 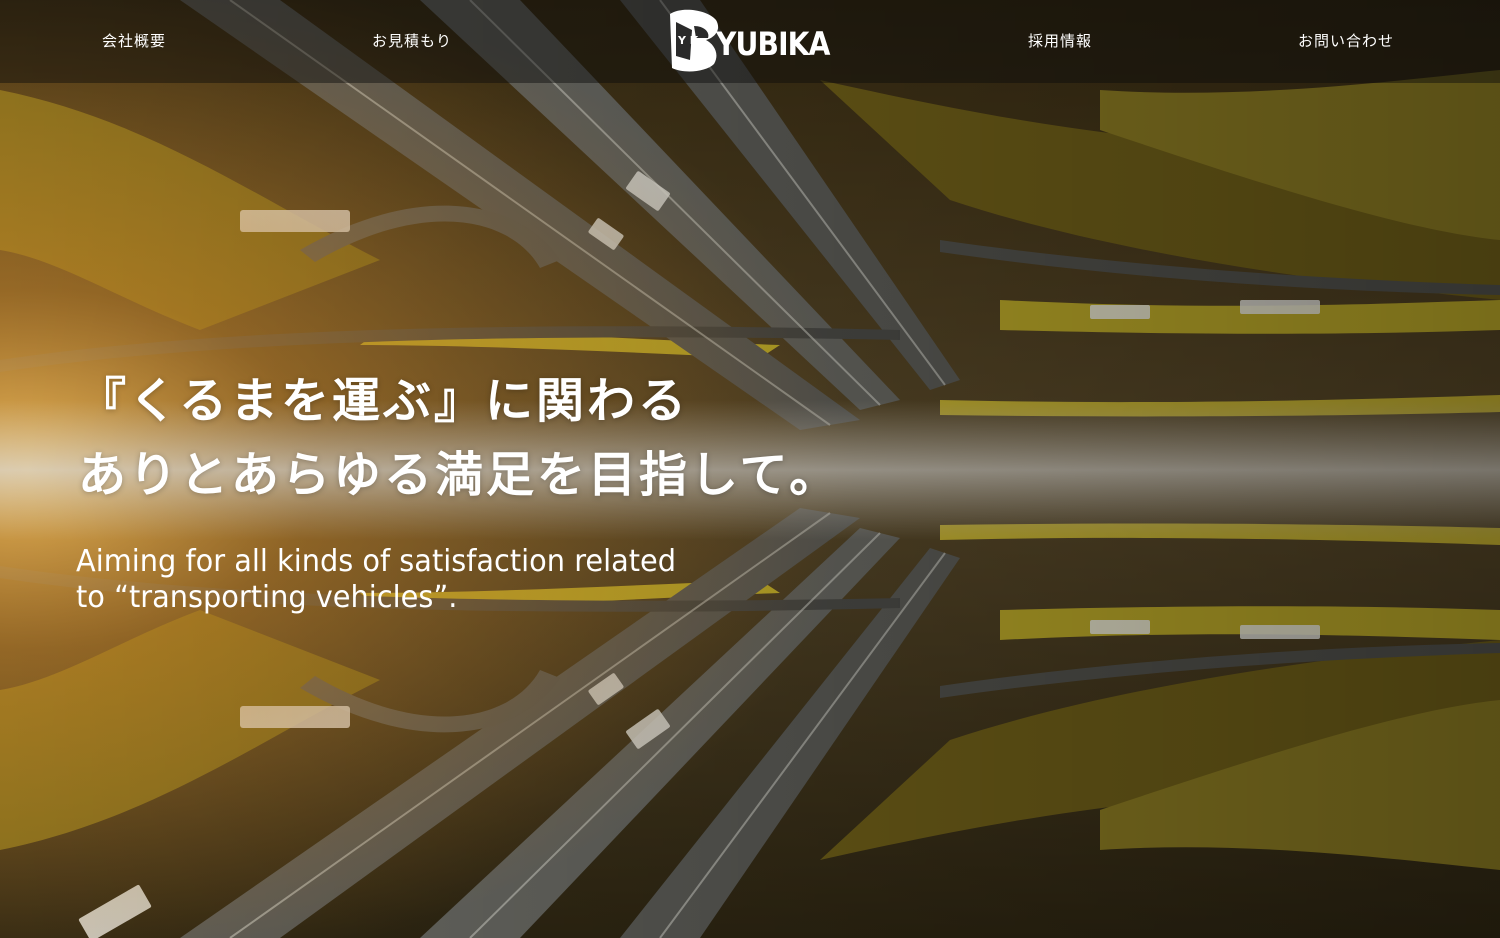 I want to click on top-navigation-bar: 会社概要 お見積もり Y K YUBIKA 採用情報 お問い合わせ, so click(x=750, y=41).